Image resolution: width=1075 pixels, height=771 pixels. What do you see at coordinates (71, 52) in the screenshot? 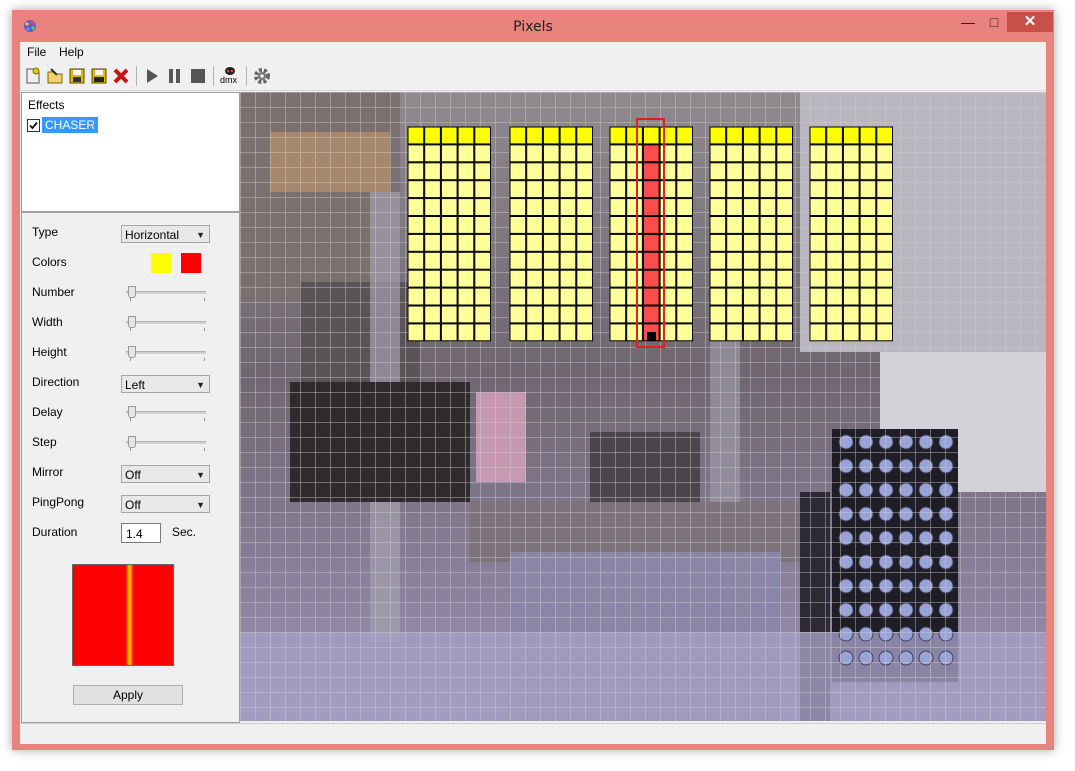
I see `menu-help: Help` at bounding box center [71, 52].